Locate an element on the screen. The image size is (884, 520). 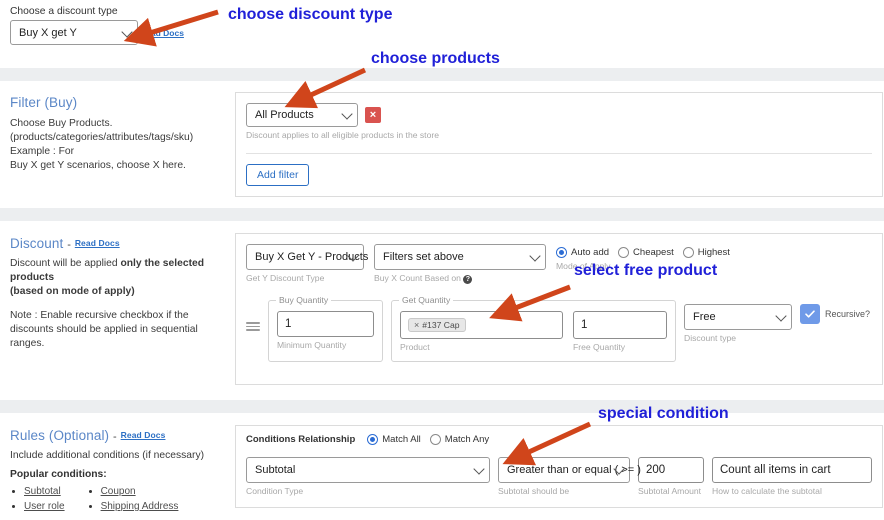
buy-quantity-fieldset: Buy Quantity 1 Minimum Quantity is located at coordinates (325, 328).